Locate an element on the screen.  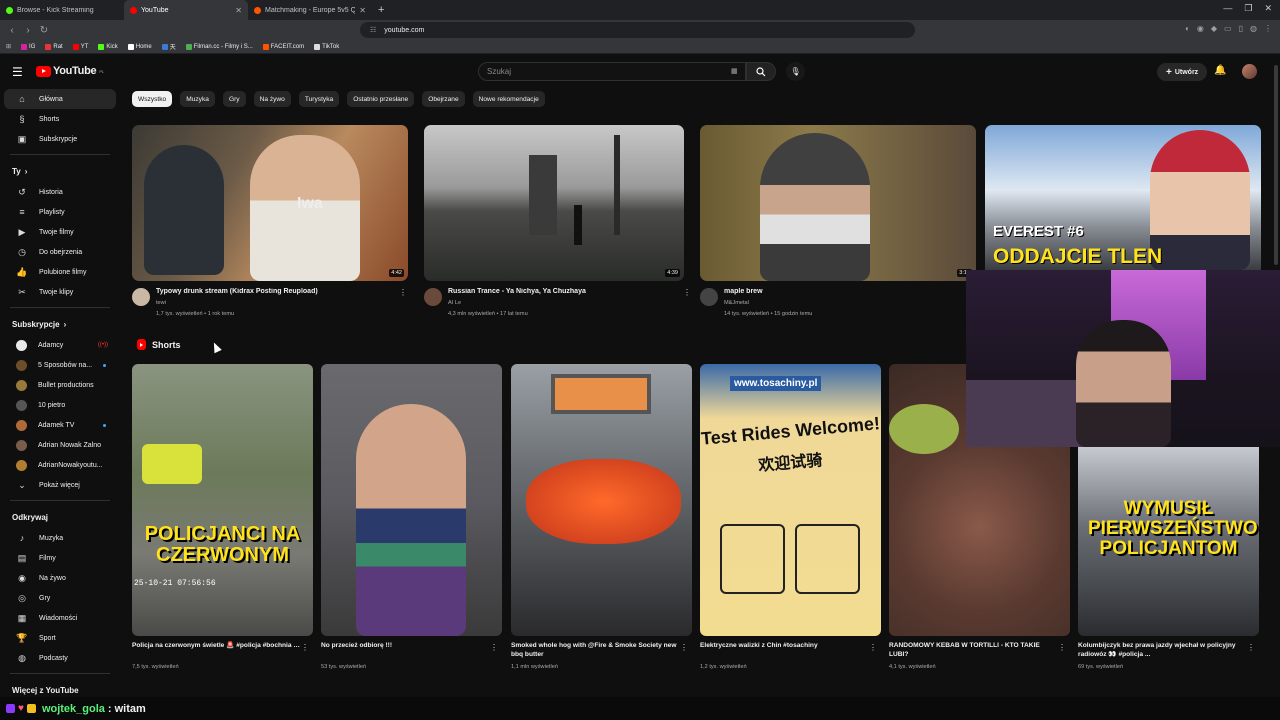
more-icon: ⋮ is located at coordinates (1268, 28).